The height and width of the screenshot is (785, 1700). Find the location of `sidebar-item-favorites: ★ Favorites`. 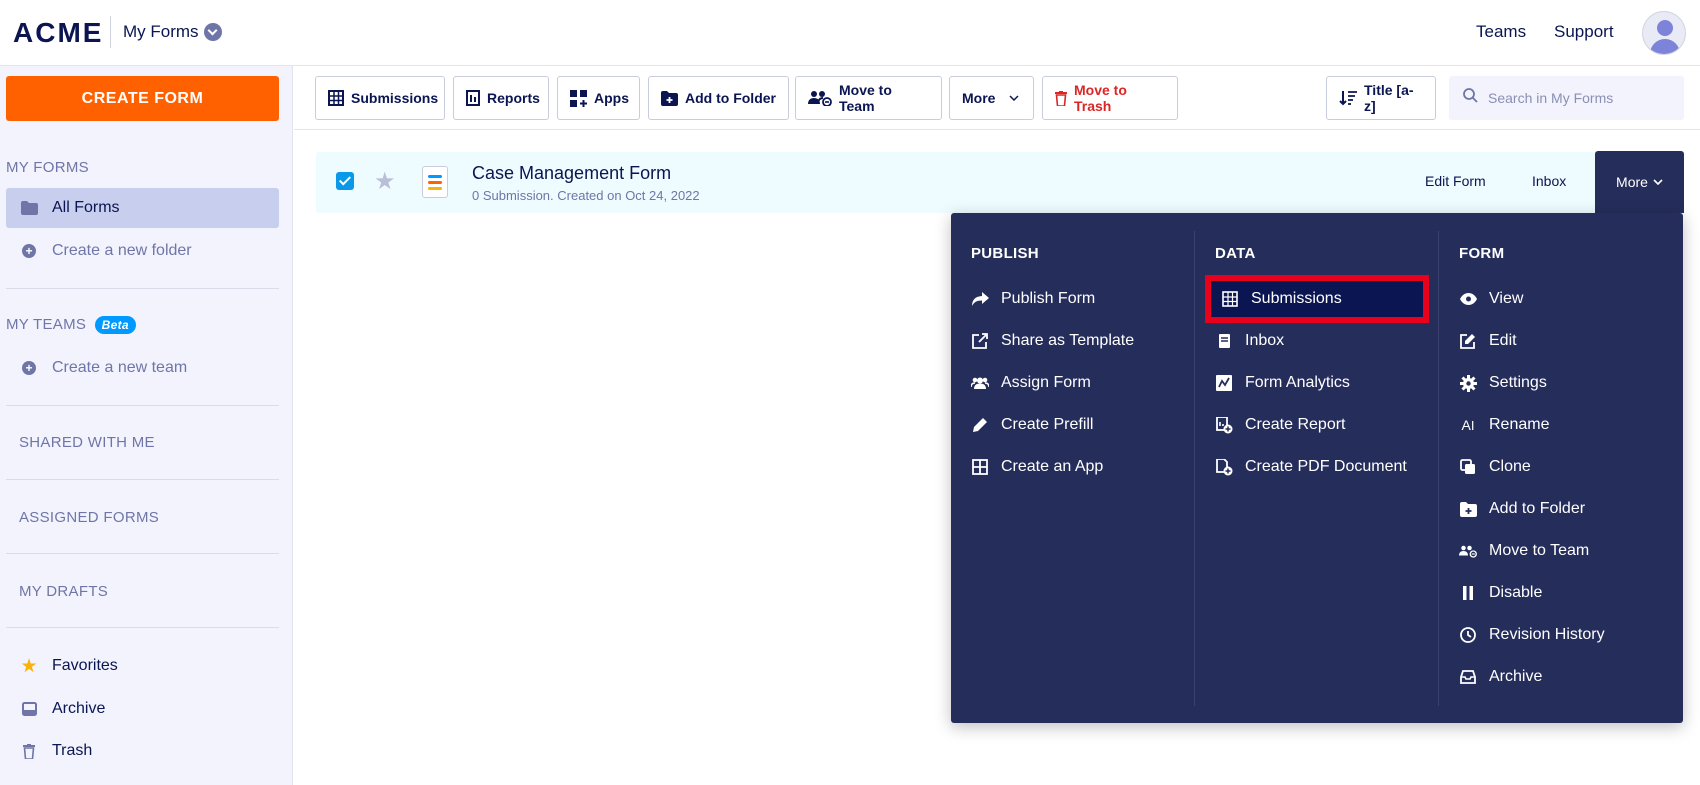

sidebar-item-favorites: ★ Favorites is located at coordinates (142, 666).